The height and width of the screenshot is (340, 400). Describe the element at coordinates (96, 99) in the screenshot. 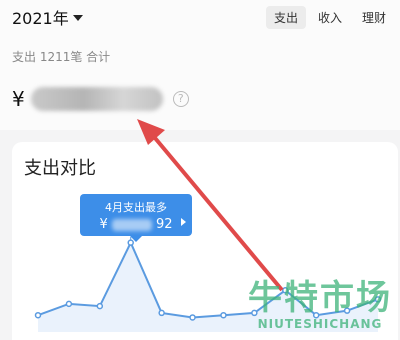

I see `blurred-amount` at that location.